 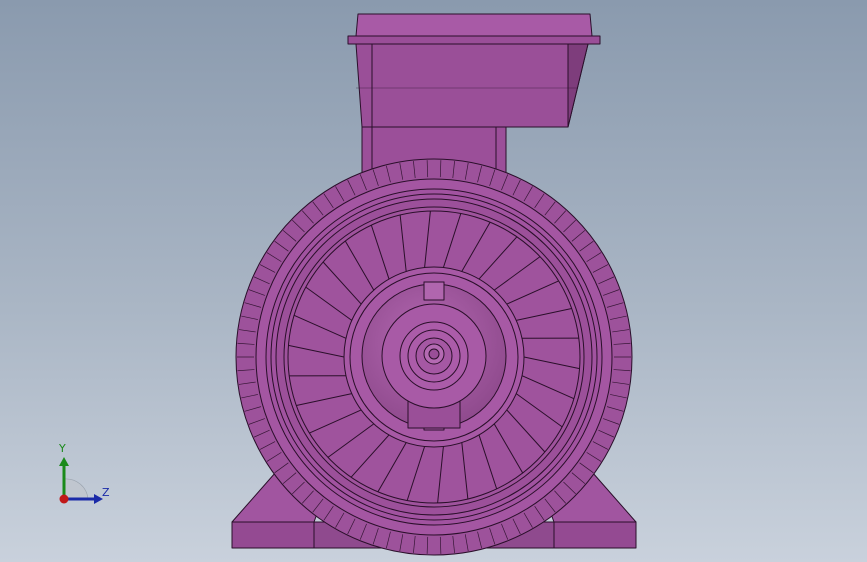 I want to click on terminal-box, so click(x=474, y=70).